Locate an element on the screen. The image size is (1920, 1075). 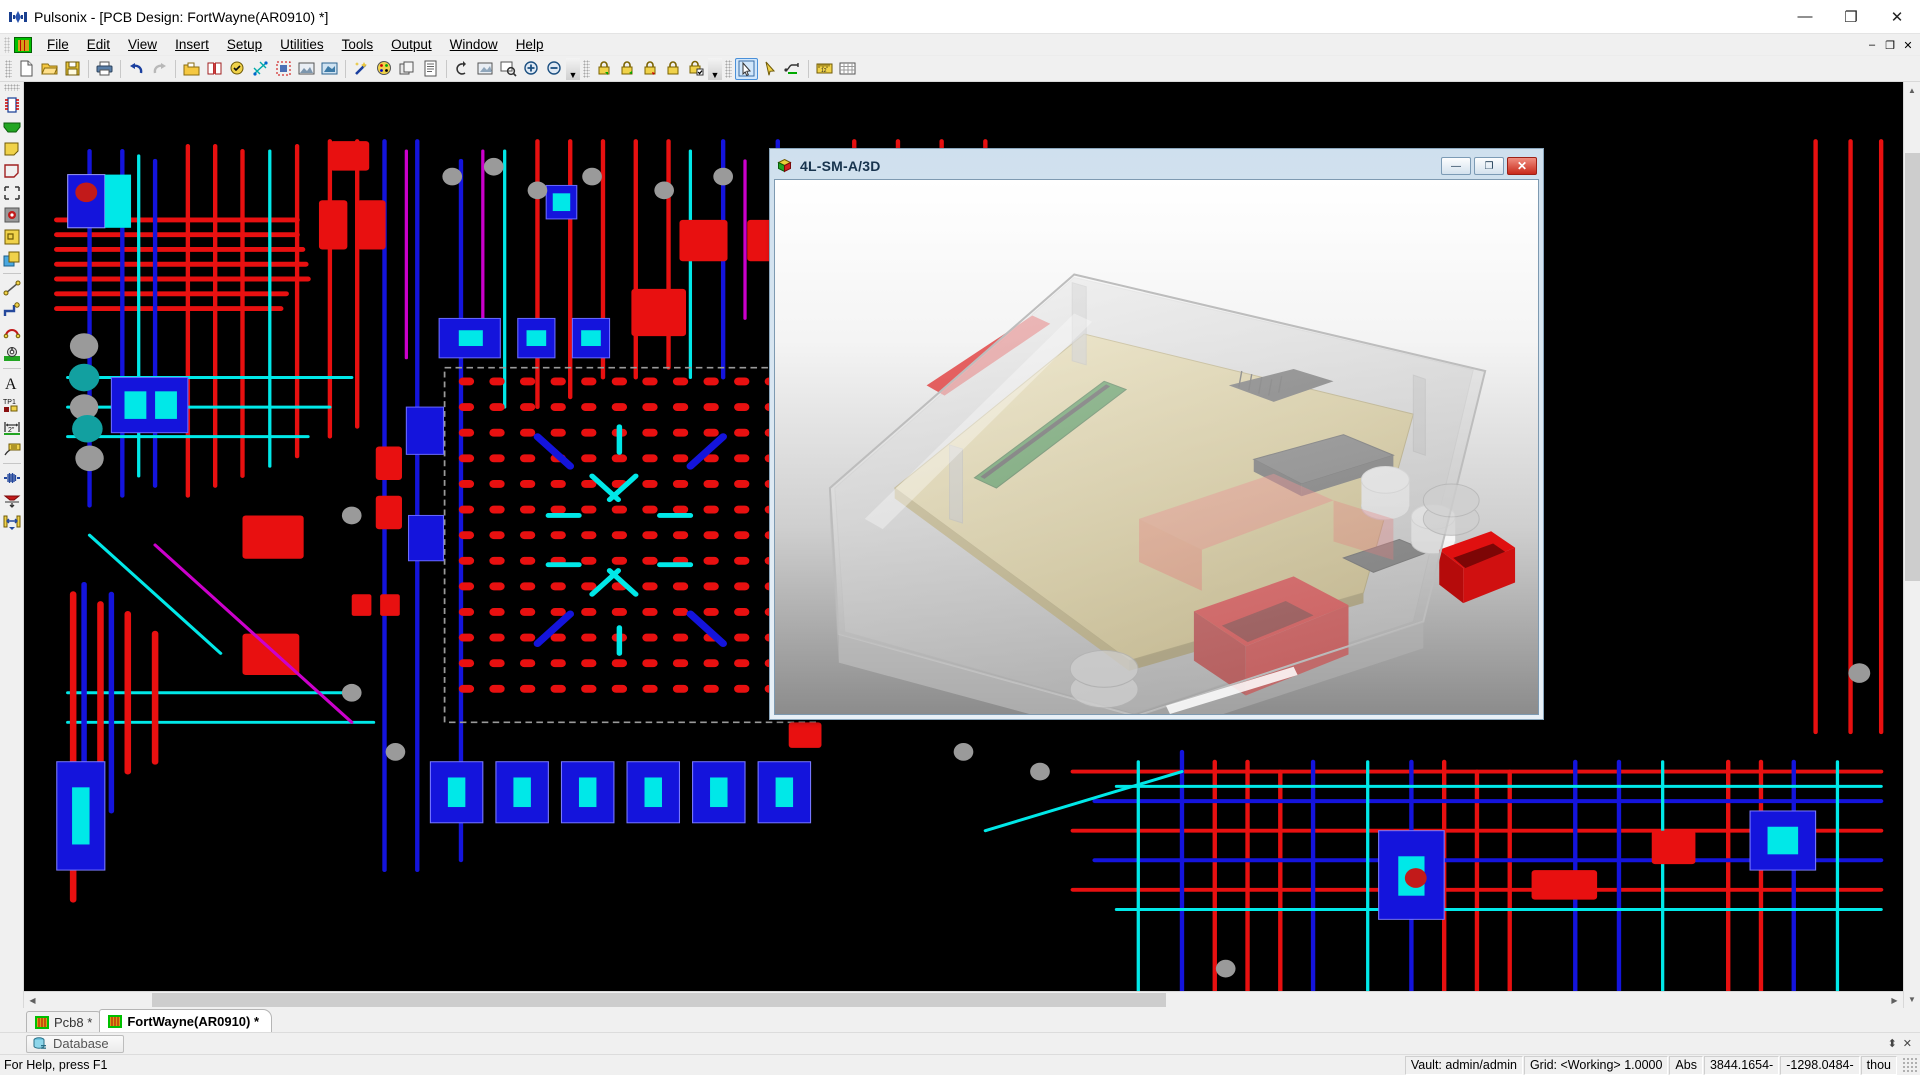
scroll-right-arrow-icon: ▶ is located at coordinates (1894, 999).